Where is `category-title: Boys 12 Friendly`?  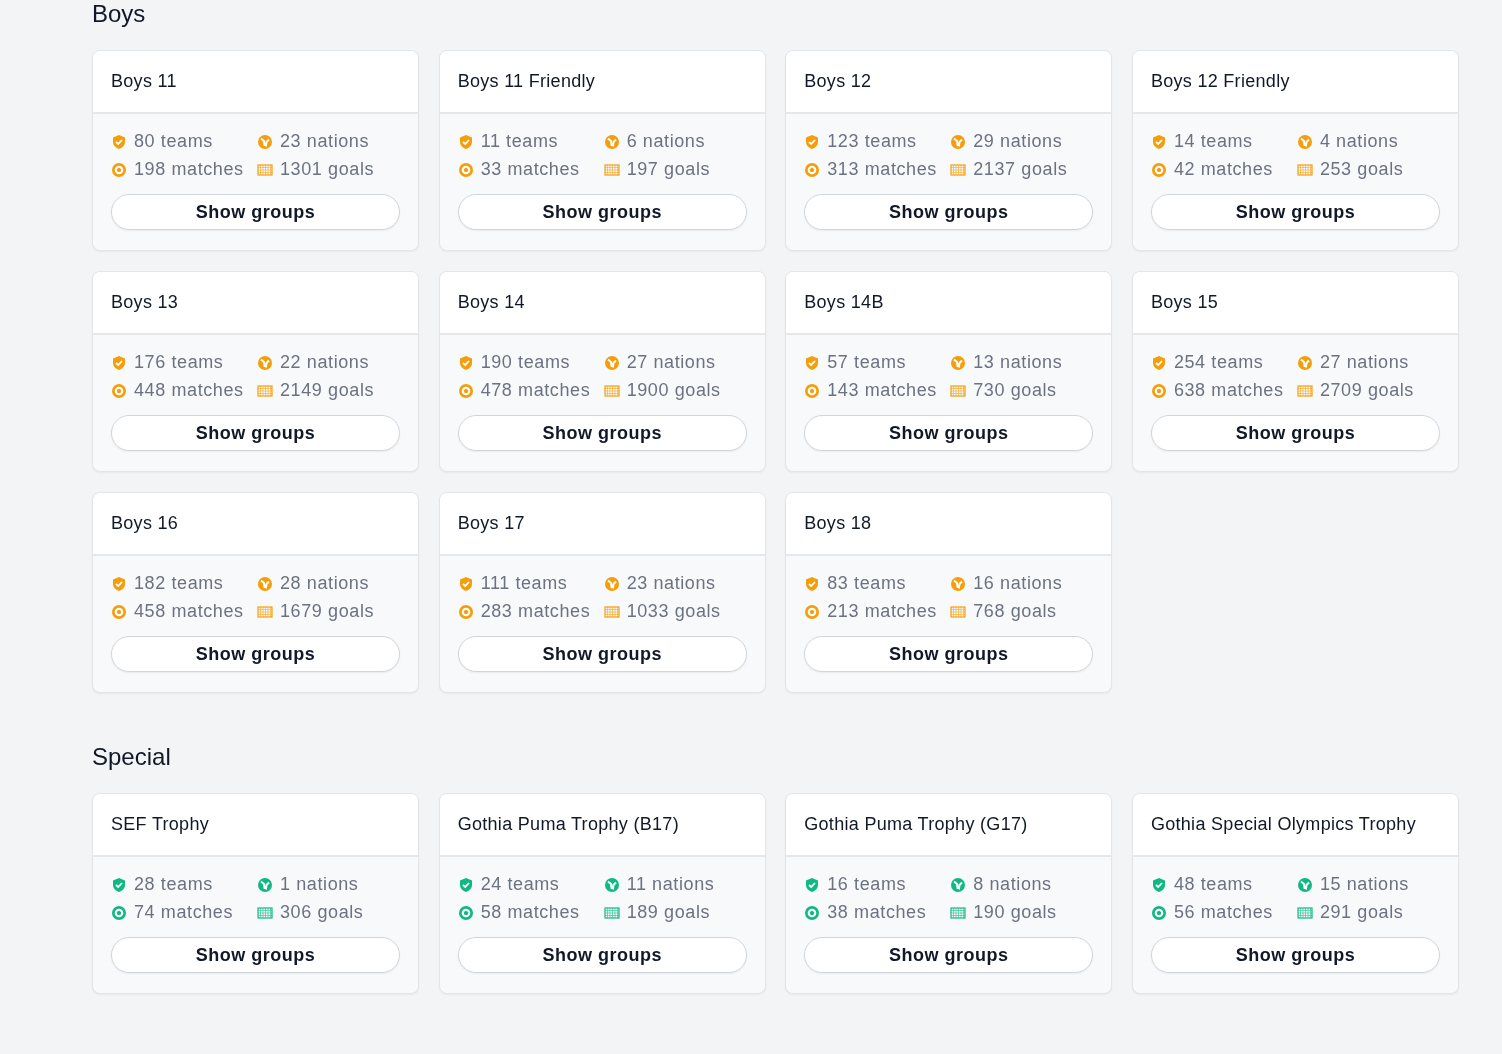 category-title: Boys 12 Friendly is located at coordinates (1220, 81).